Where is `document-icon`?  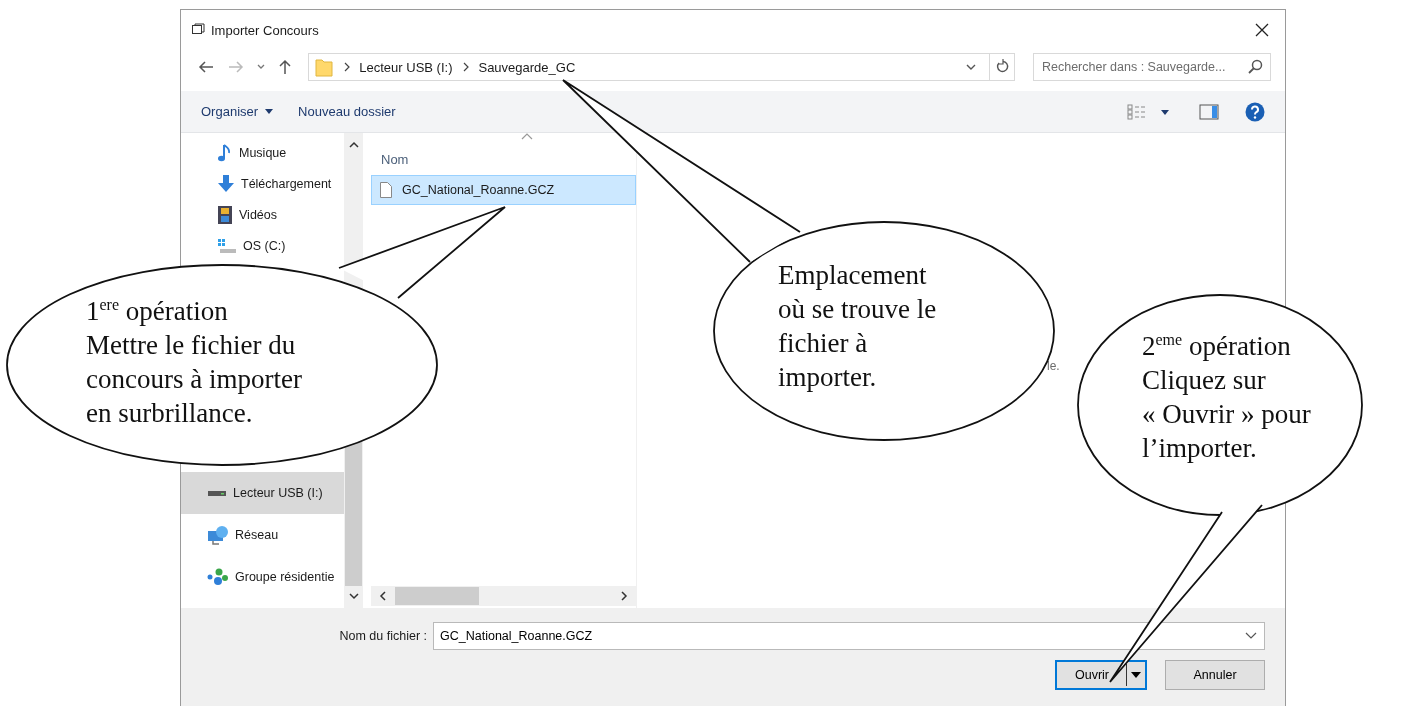 document-icon is located at coordinates (386, 190).